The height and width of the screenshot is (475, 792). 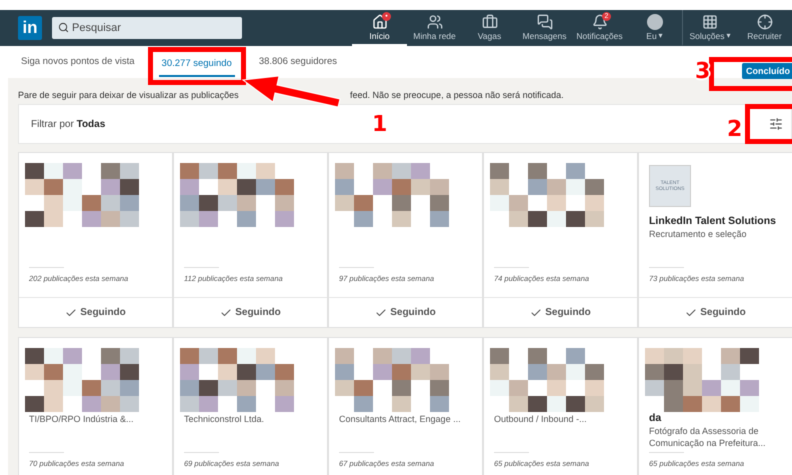 What do you see at coordinates (380, 22) in the screenshot?
I see `home-icon` at bounding box center [380, 22].